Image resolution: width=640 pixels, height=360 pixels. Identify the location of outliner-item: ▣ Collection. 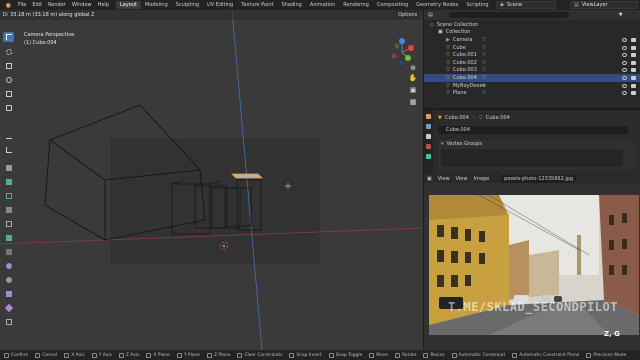
(532, 33).